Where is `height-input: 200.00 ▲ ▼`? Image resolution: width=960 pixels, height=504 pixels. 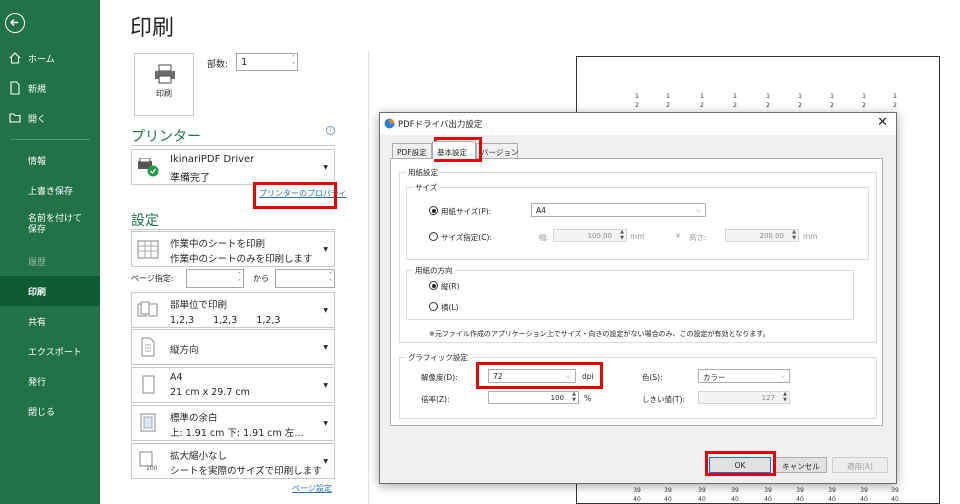
height-input: 200.00 ▲ ▼ is located at coordinates (762, 235).